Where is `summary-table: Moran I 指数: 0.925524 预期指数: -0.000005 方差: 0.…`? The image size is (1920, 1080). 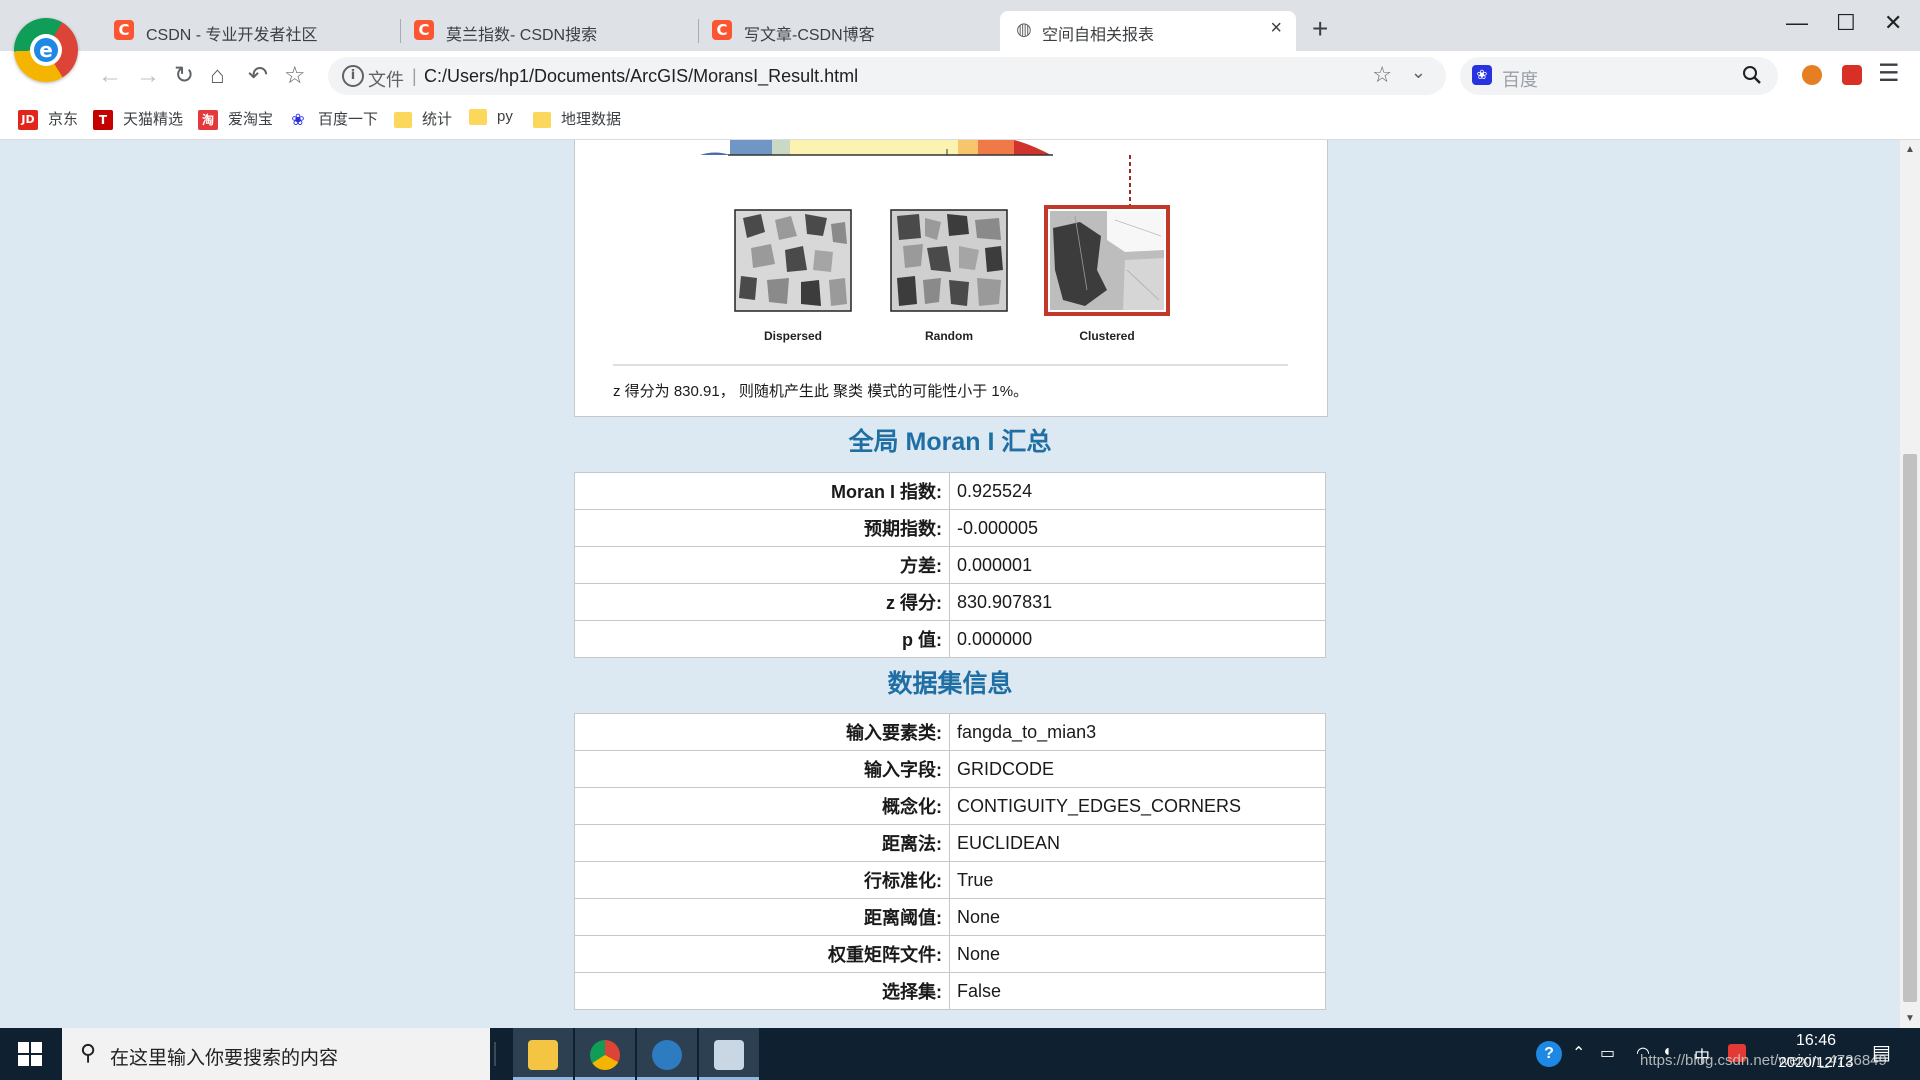 summary-table: Moran I 指数: 0.925524 预期指数: -0.000005 方差: 0.… is located at coordinates (950, 565).